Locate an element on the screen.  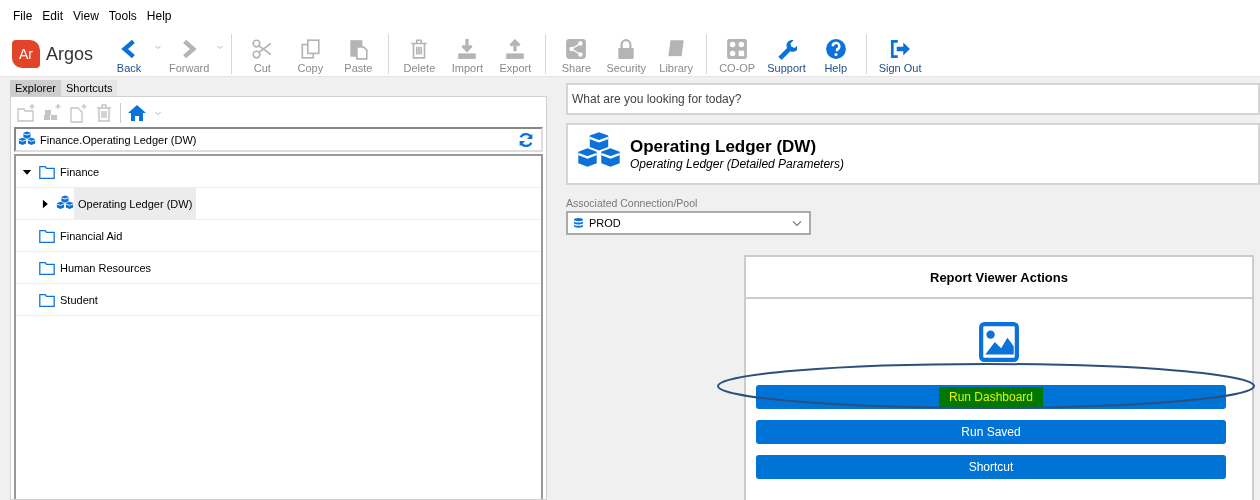
toolbar-button: Sign Out is located at coordinates (900, 56).